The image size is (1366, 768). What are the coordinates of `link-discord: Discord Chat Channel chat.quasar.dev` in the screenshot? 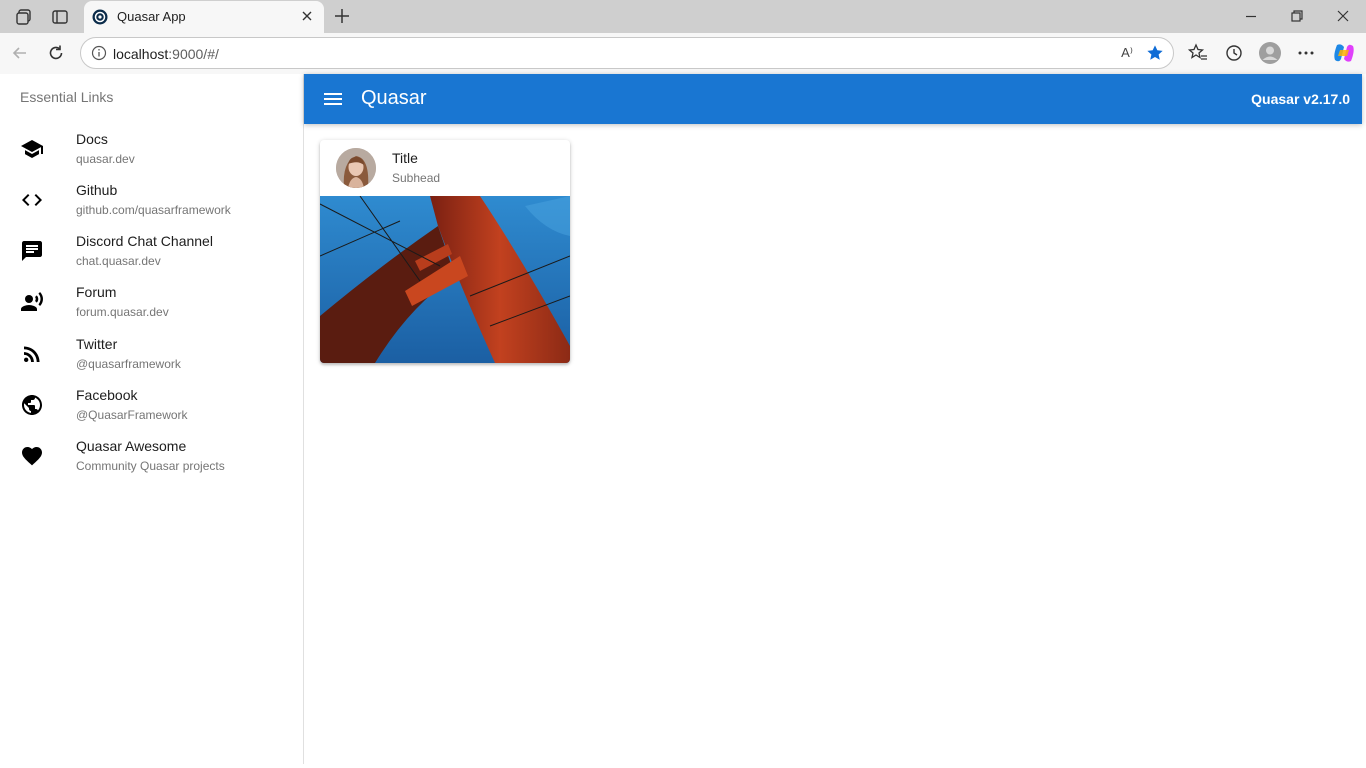 It's located at (153, 250).